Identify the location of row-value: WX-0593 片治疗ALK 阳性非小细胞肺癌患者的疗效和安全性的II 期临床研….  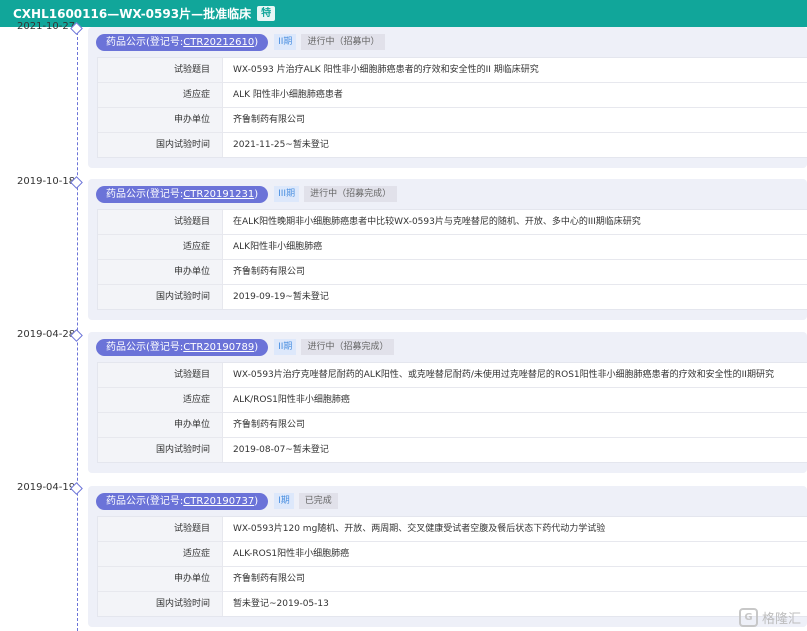
(386, 70).